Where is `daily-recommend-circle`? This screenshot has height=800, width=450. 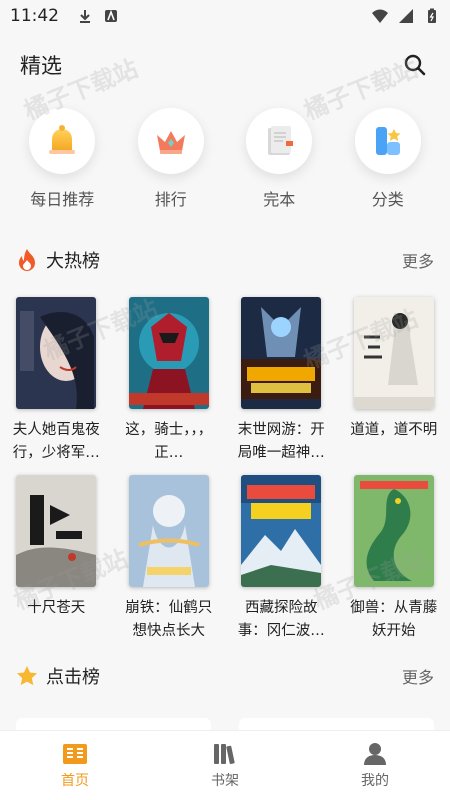
daily-recommend-circle is located at coordinates (62, 141).